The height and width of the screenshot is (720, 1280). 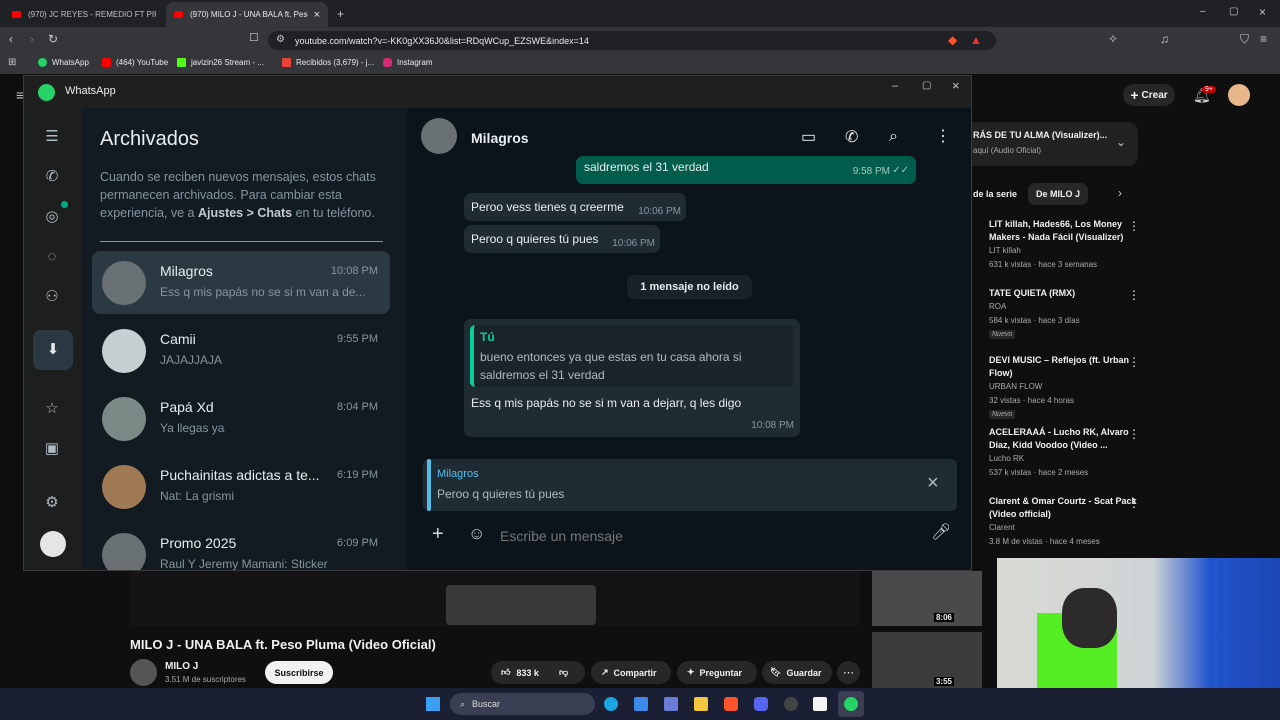 I want to click on message-in: Peroo vess tienes q creerme 10:06 PM, so click(x=575, y=207).